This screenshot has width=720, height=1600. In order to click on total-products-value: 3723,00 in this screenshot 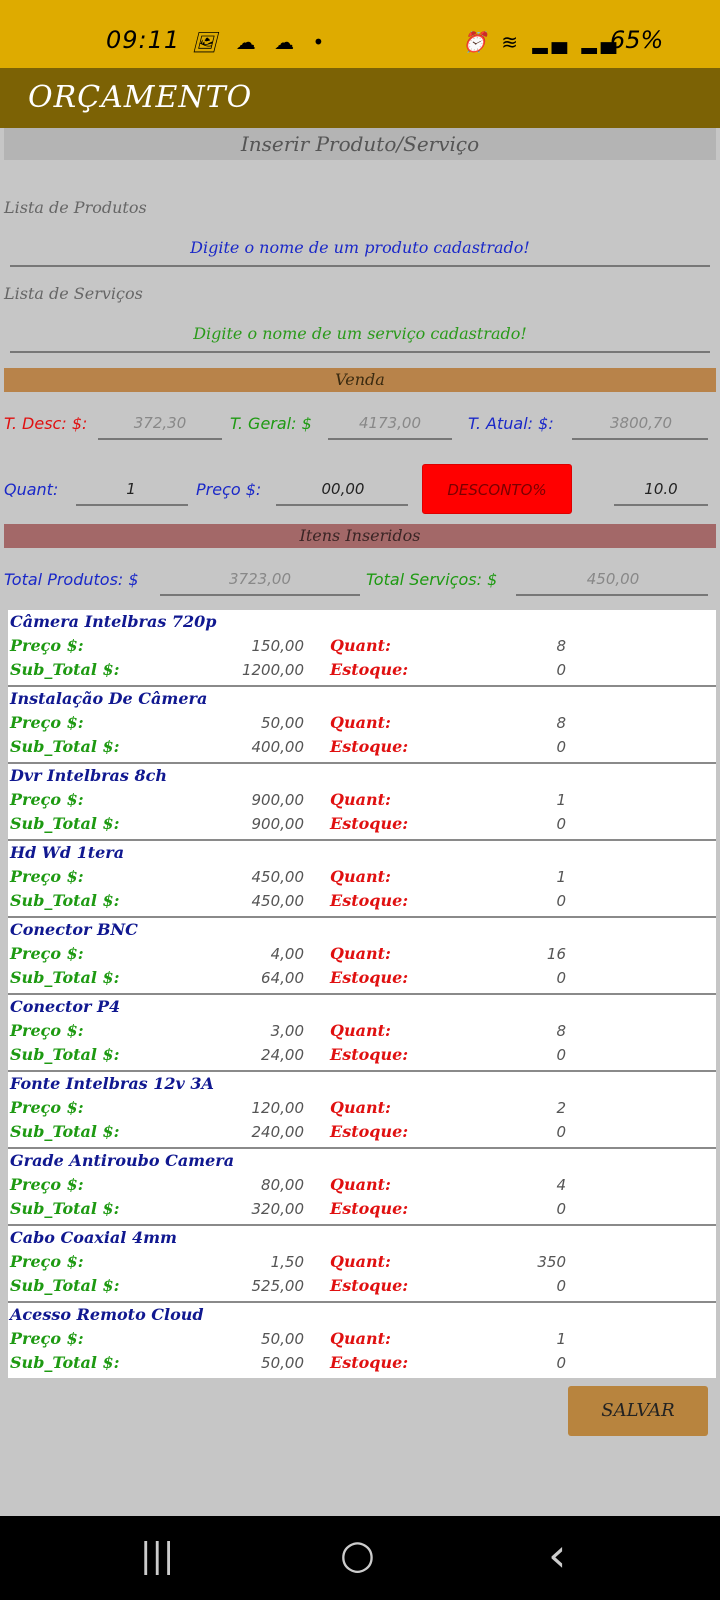, I will do `click(260, 579)`.